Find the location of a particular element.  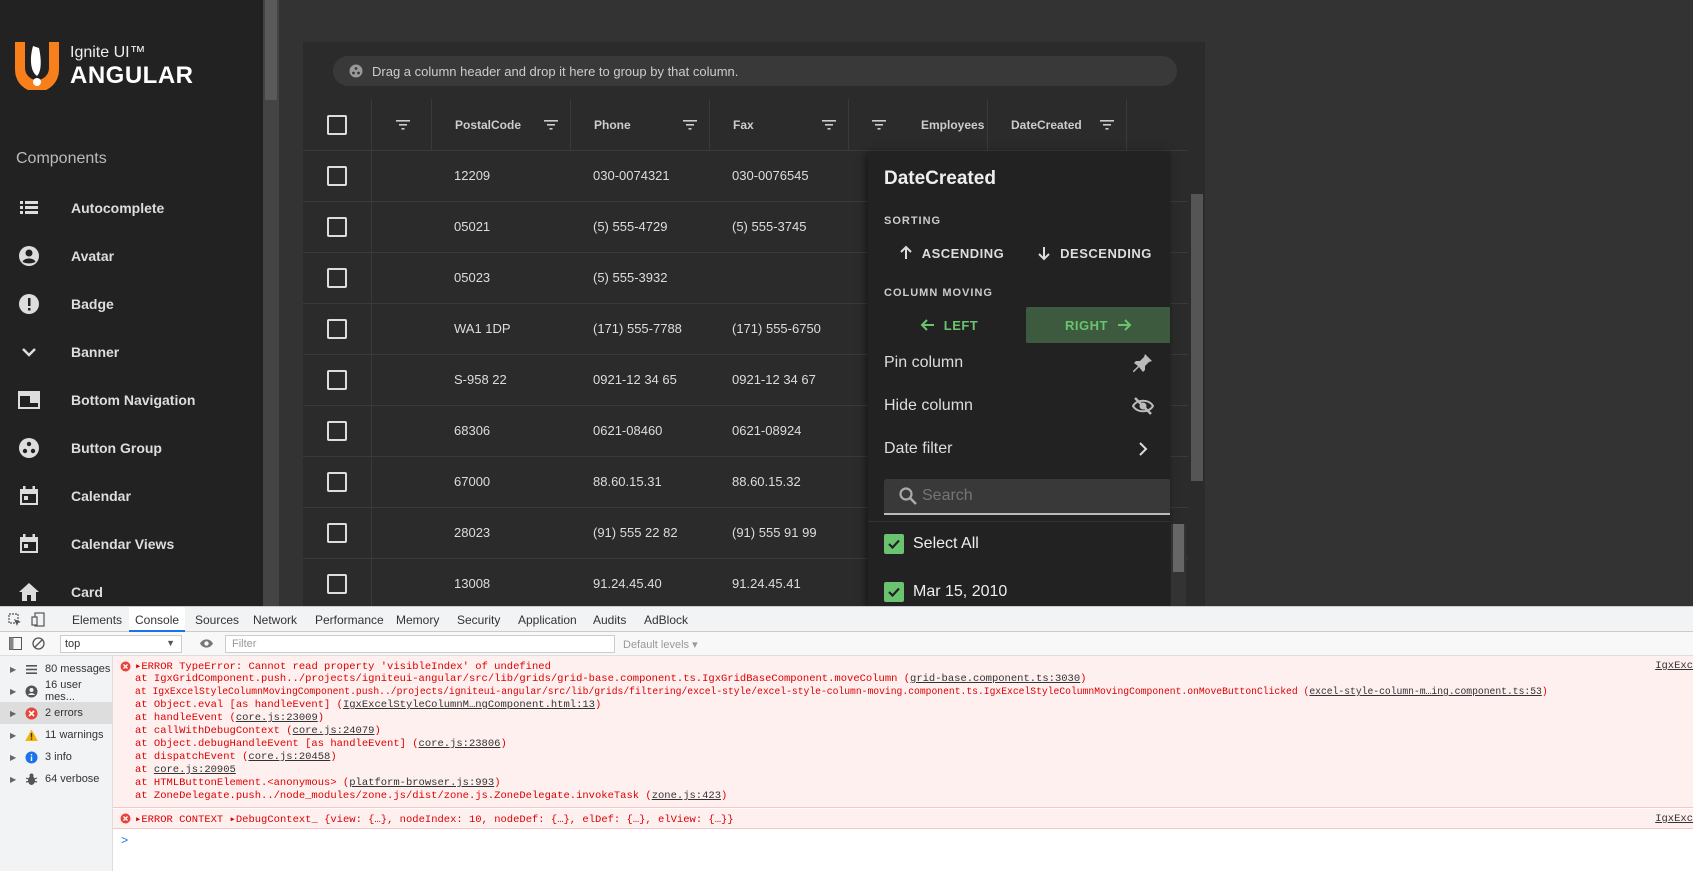

stack-frame-link: core.js:24079 is located at coordinates (334, 731).